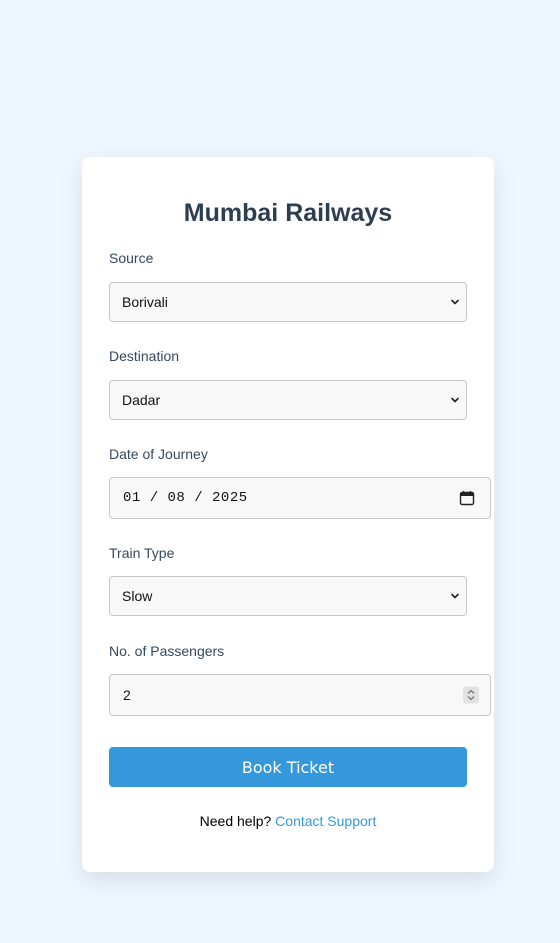 Image resolution: width=560 pixels, height=943 pixels. Describe the element at coordinates (235, 821) in the screenshot. I see `help-prefix: Need help?` at that location.